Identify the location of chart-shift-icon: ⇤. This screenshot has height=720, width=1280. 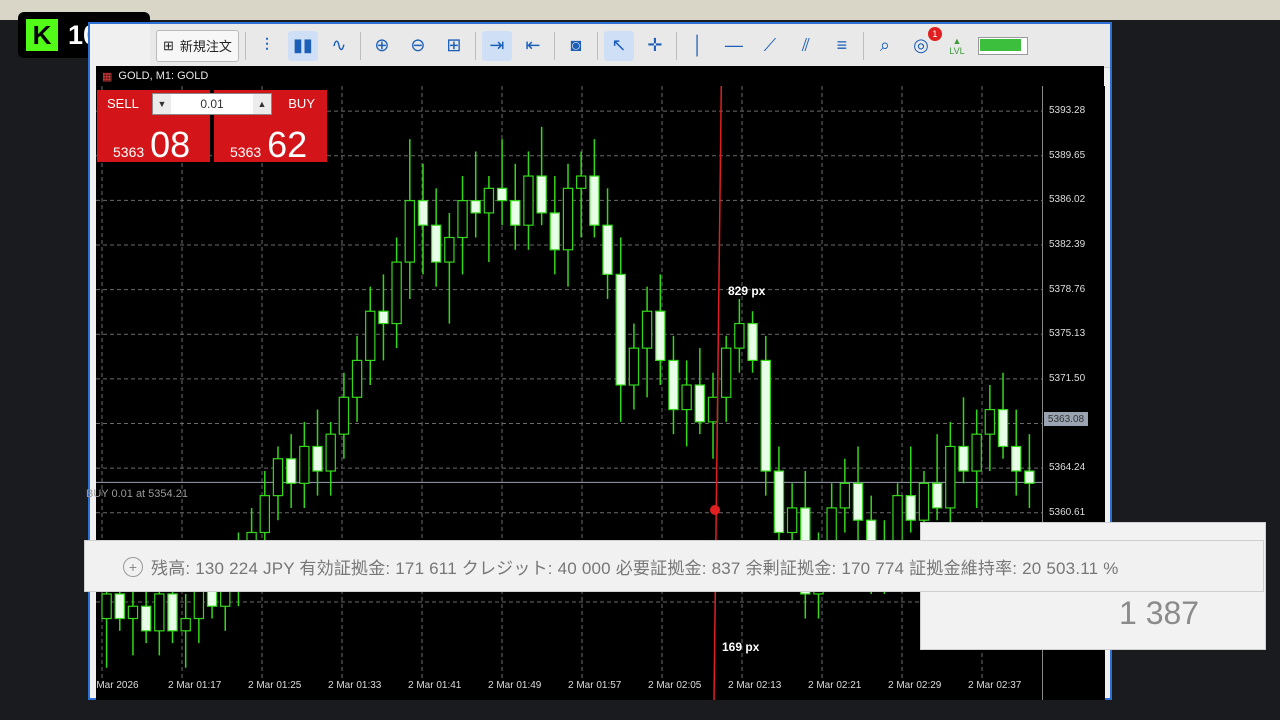
(533, 46).